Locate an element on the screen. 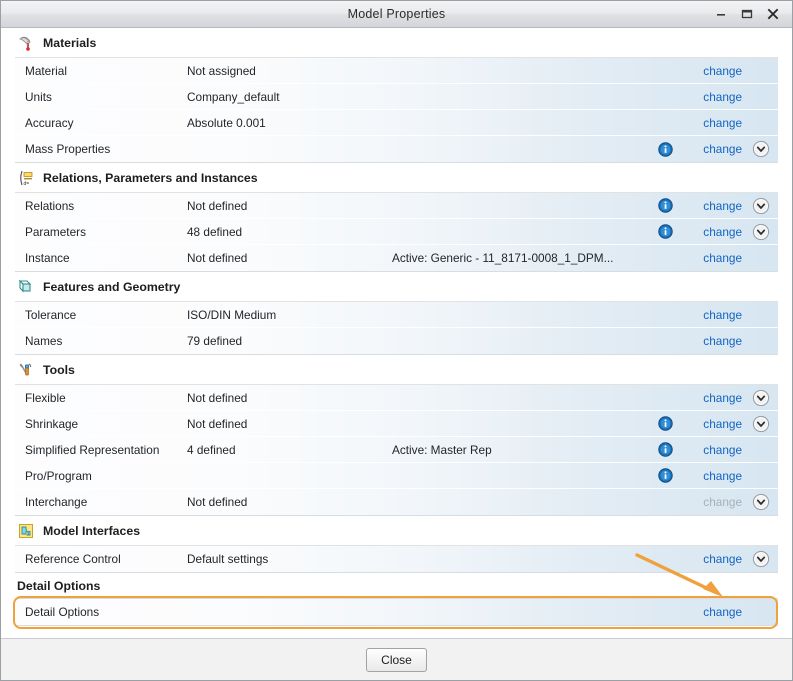 This screenshot has height=681, width=793. property-row: Tolerance ISO/DIN Medium change is located at coordinates (396, 315).